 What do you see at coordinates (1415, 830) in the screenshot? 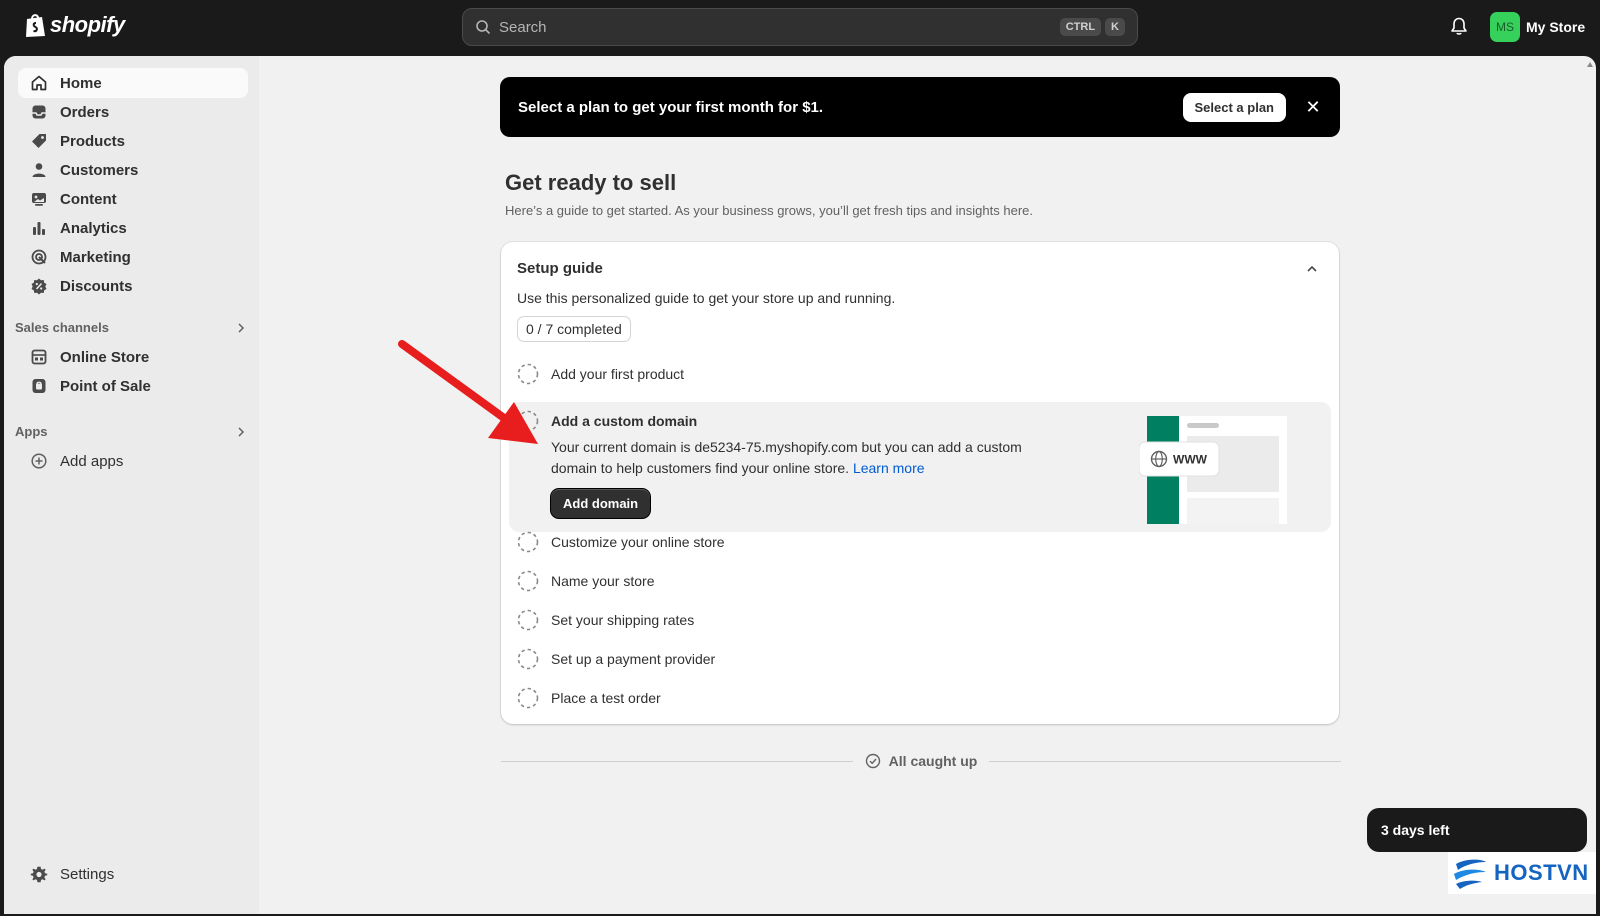
I see `trial-text: 3 days left` at bounding box center [1415, 830].